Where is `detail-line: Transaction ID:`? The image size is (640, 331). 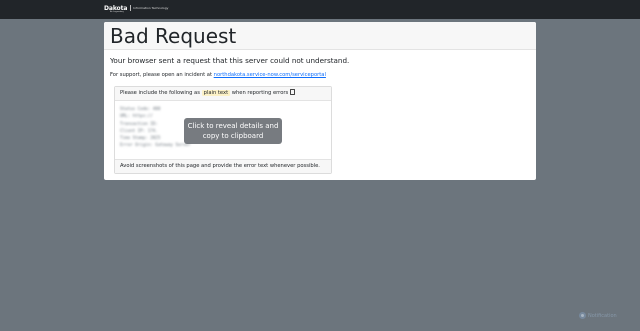
detail-line: Transaction ID: is located at coordinates (139, 123).